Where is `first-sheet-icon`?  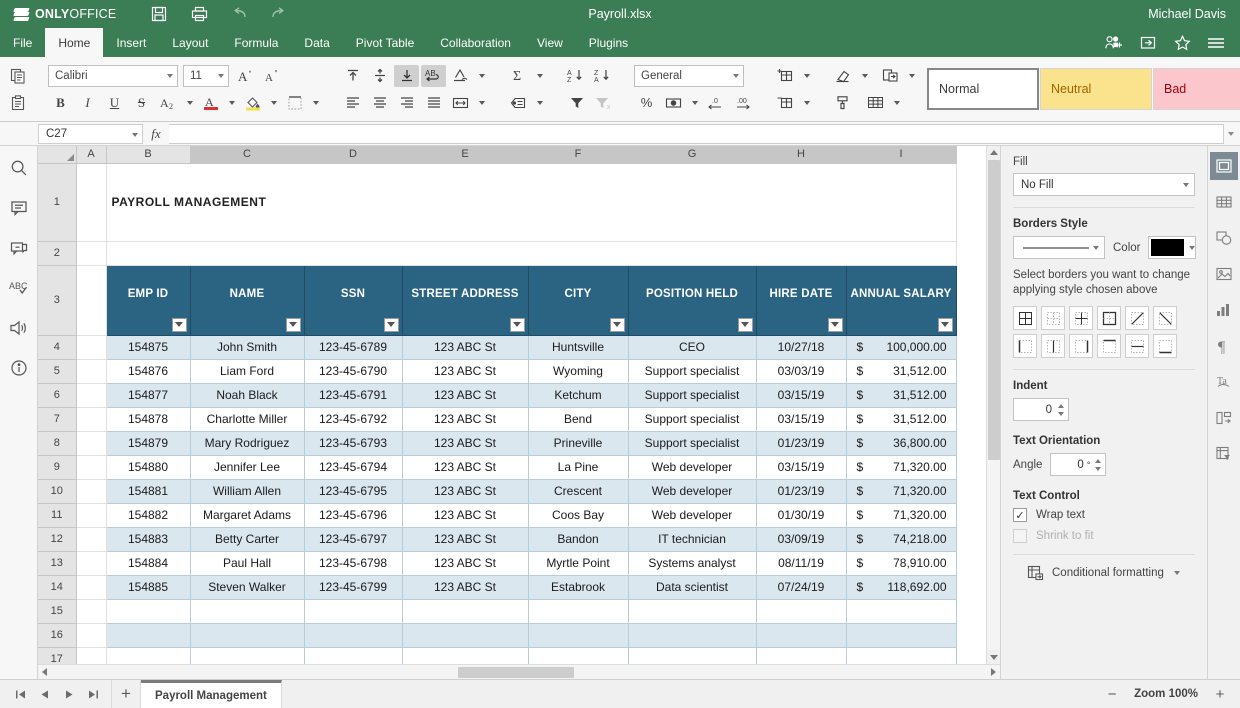
first-sheet-icon is located at coordinates (20, 694).